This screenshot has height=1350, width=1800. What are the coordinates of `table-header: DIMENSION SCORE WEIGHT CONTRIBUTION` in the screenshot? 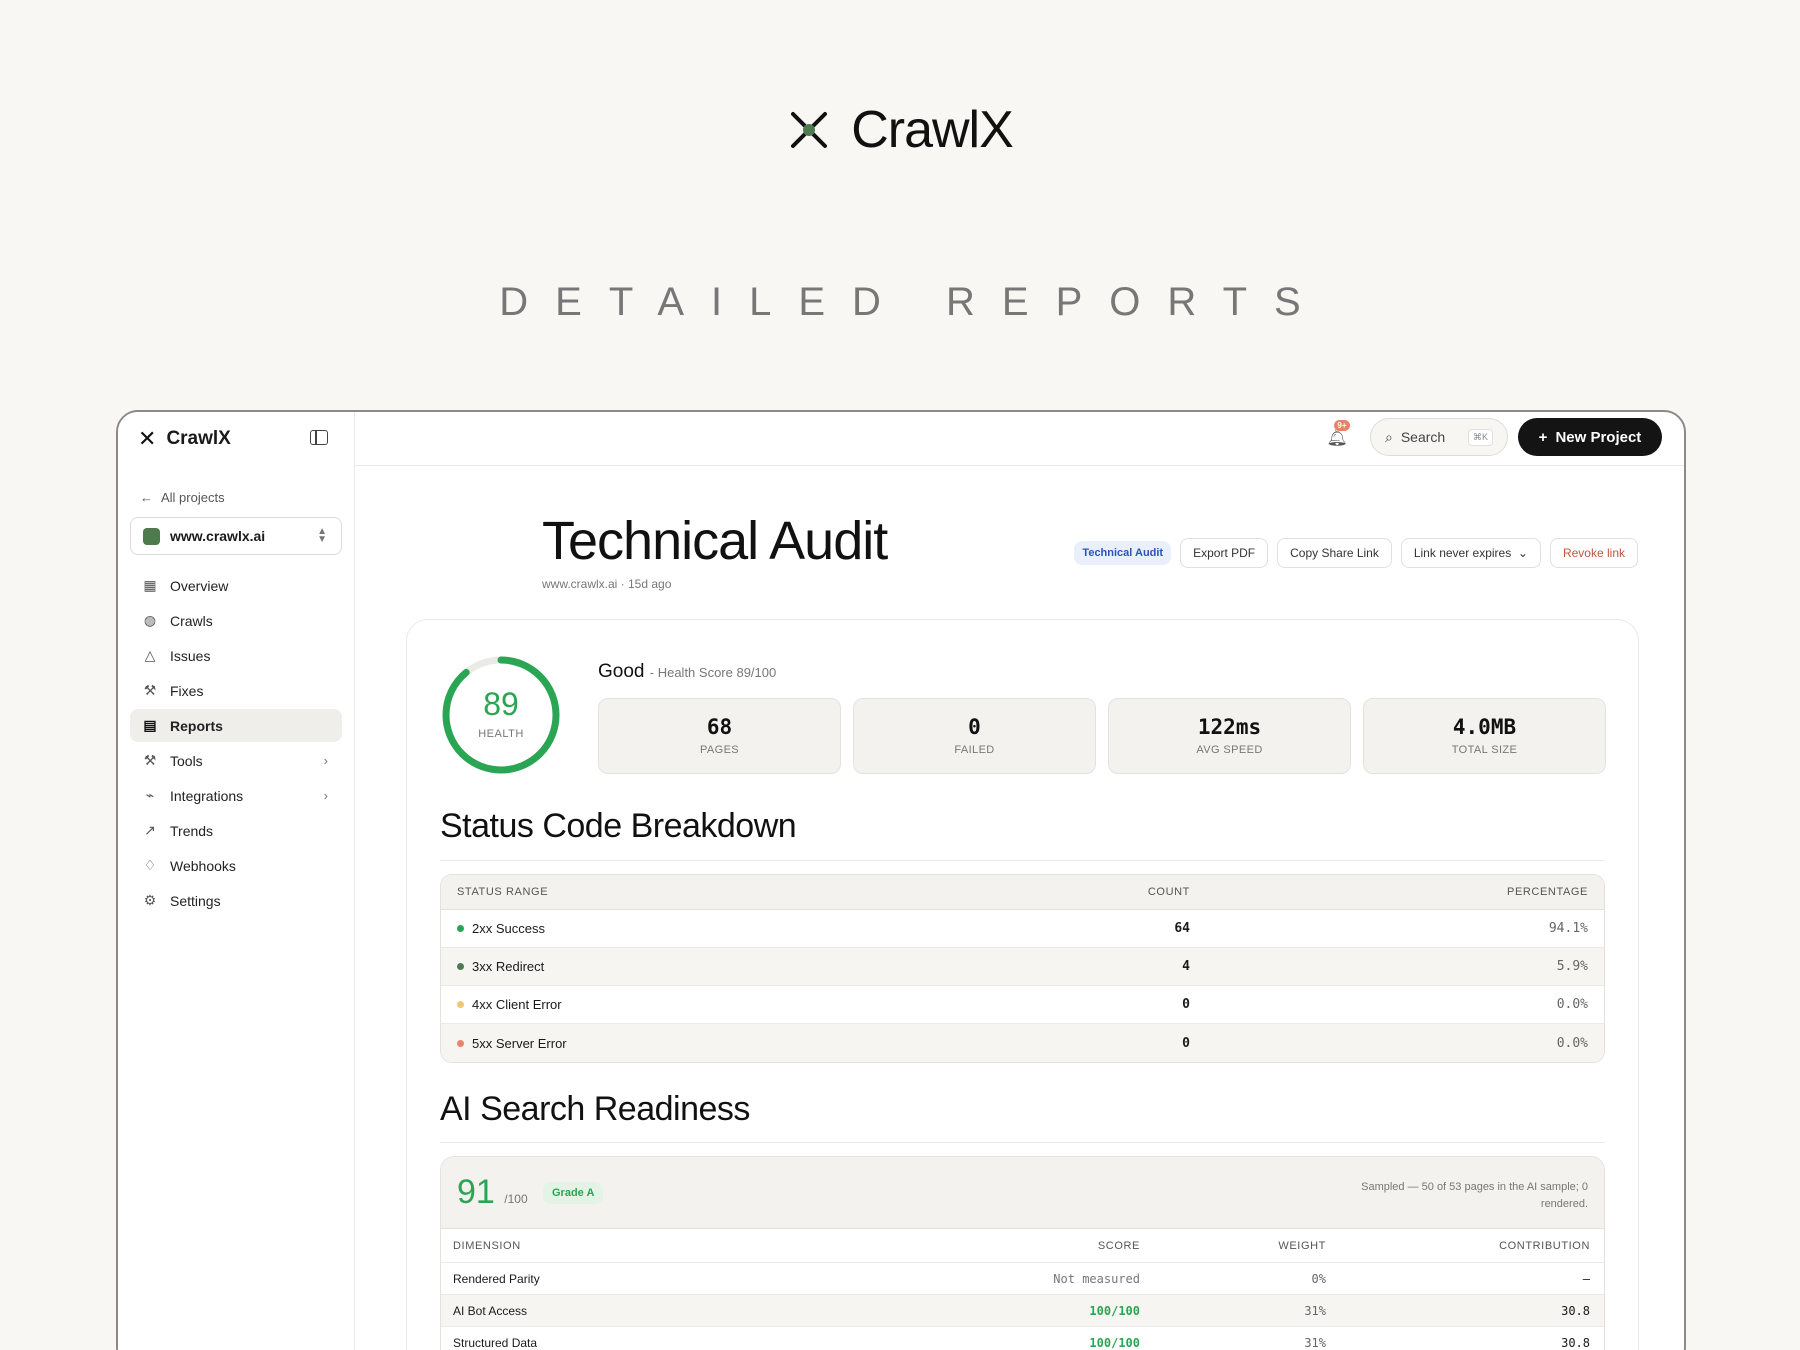 It's located at (1022, 1246).